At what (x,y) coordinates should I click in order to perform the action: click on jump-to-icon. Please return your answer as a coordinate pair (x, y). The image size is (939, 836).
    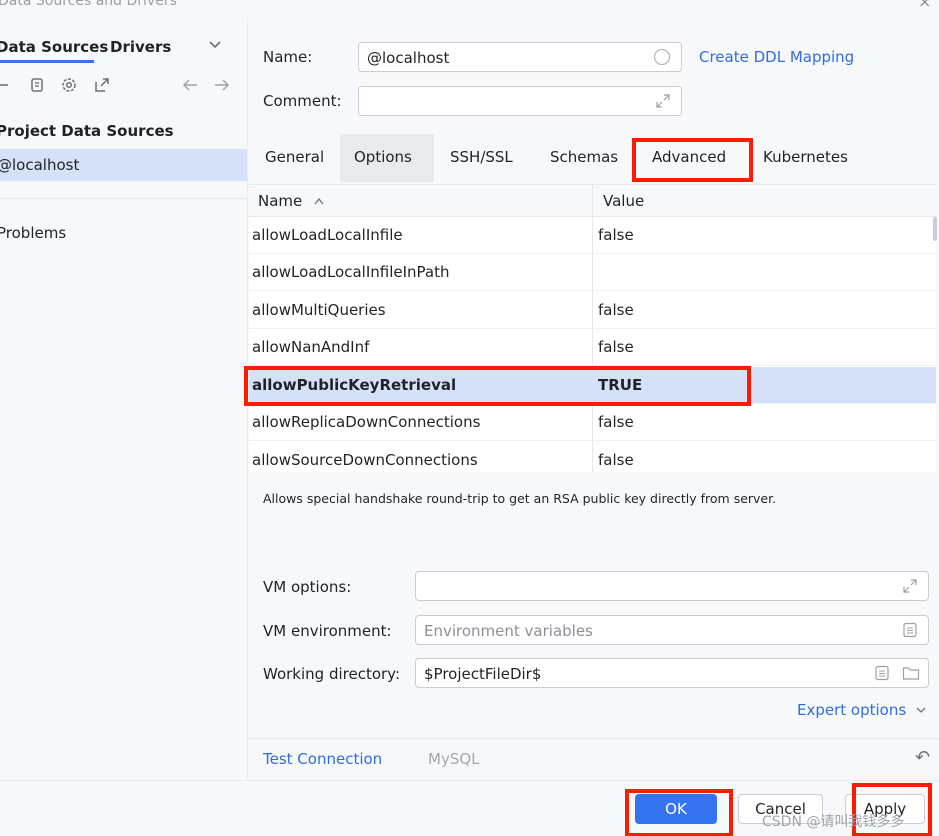
    Looking at the image, I should click on (102, 87).